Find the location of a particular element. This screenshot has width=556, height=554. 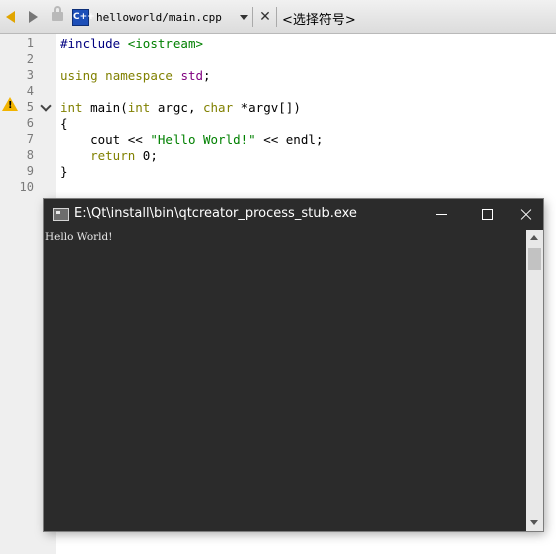

line-number: 2 is located at coordinates (30, 59).